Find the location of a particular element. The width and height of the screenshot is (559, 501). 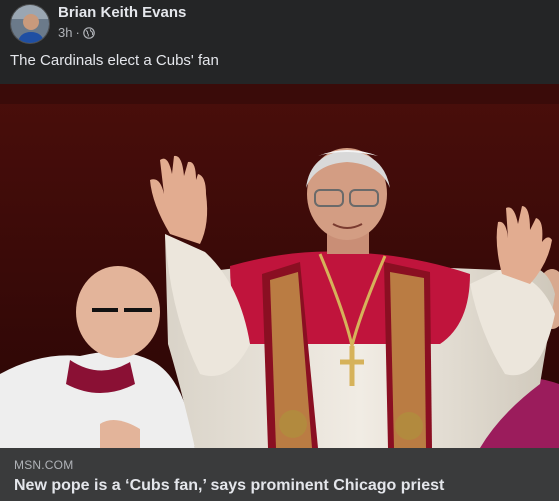

author-avatar is located at coordinates (30, 24).